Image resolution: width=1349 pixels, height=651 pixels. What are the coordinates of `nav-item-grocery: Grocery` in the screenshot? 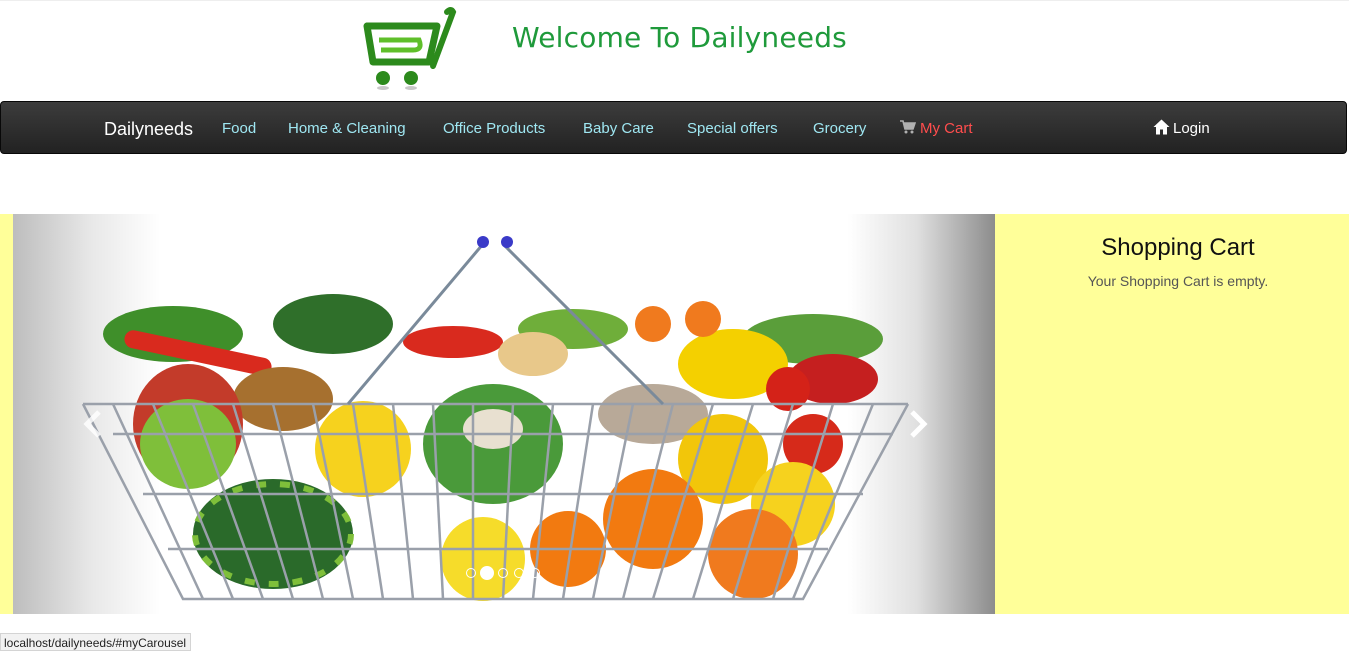 It's located at (839, 128).